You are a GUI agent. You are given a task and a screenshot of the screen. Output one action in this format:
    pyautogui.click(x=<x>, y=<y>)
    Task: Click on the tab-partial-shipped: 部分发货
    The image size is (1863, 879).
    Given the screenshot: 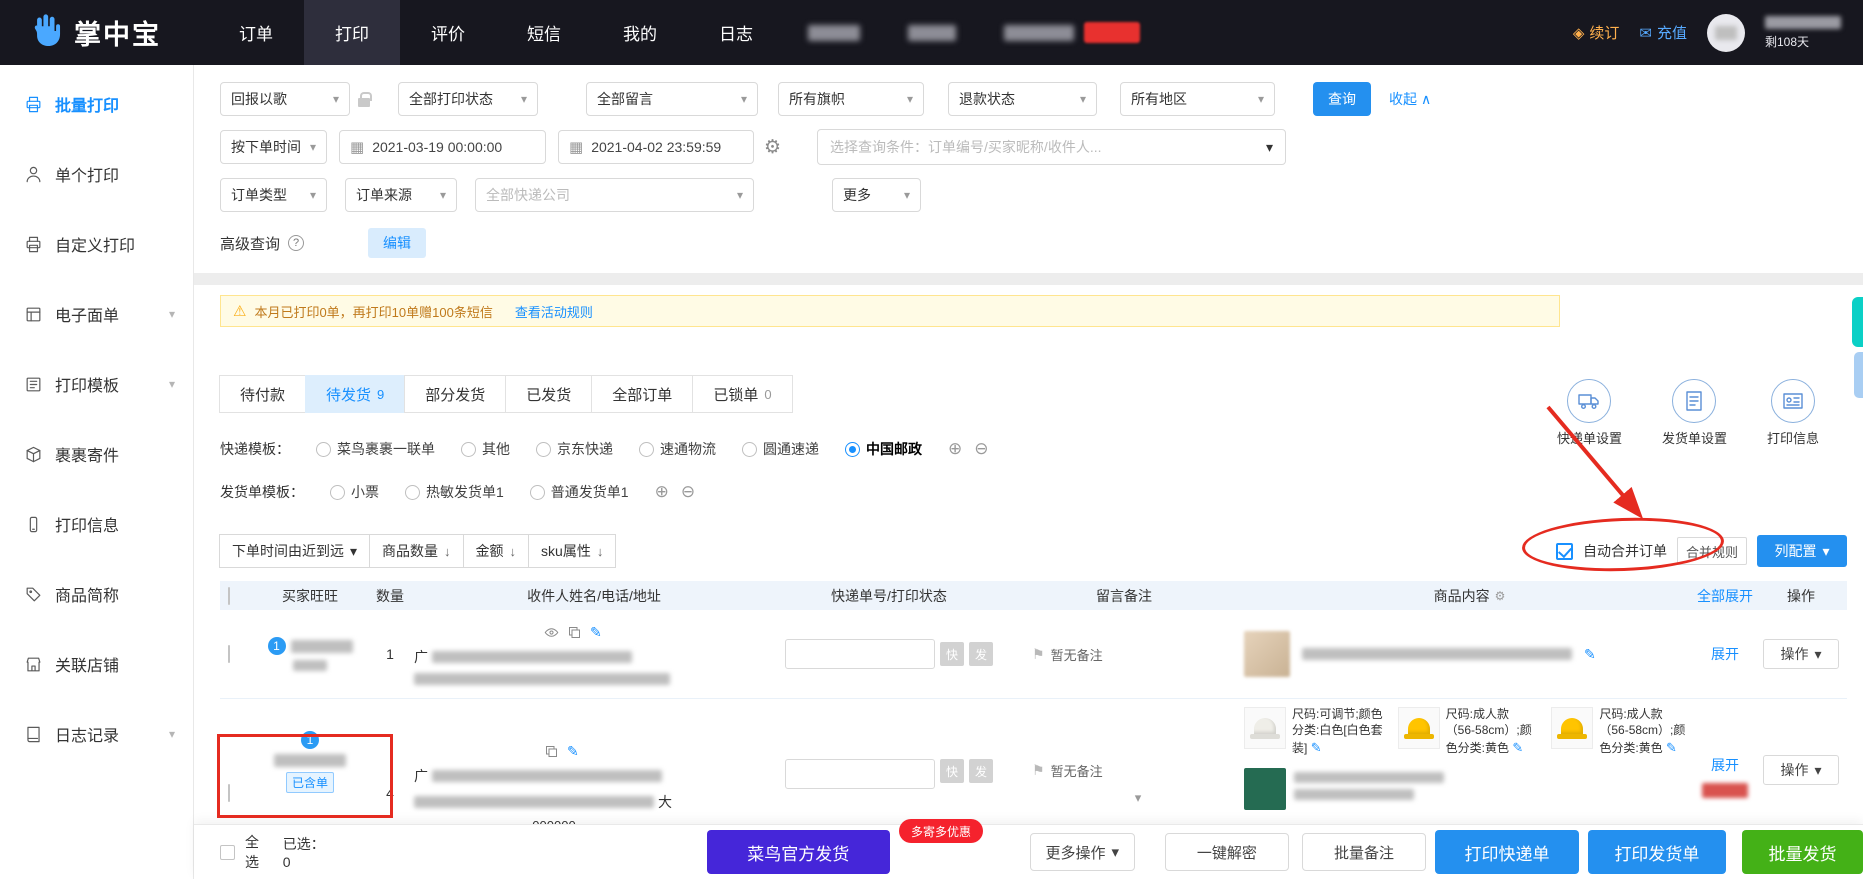 What is the action you would take?
    pyautogui.click(x=455, y=394)
    